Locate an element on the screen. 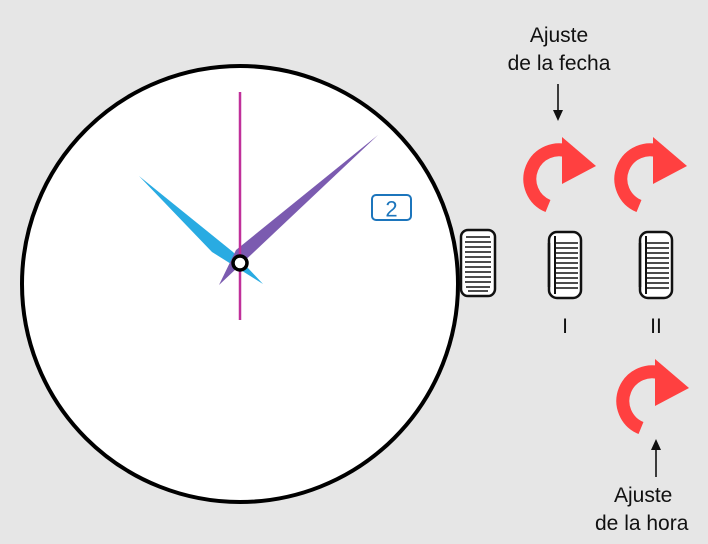  date-value: 2 is located at coordinates (391, 209).